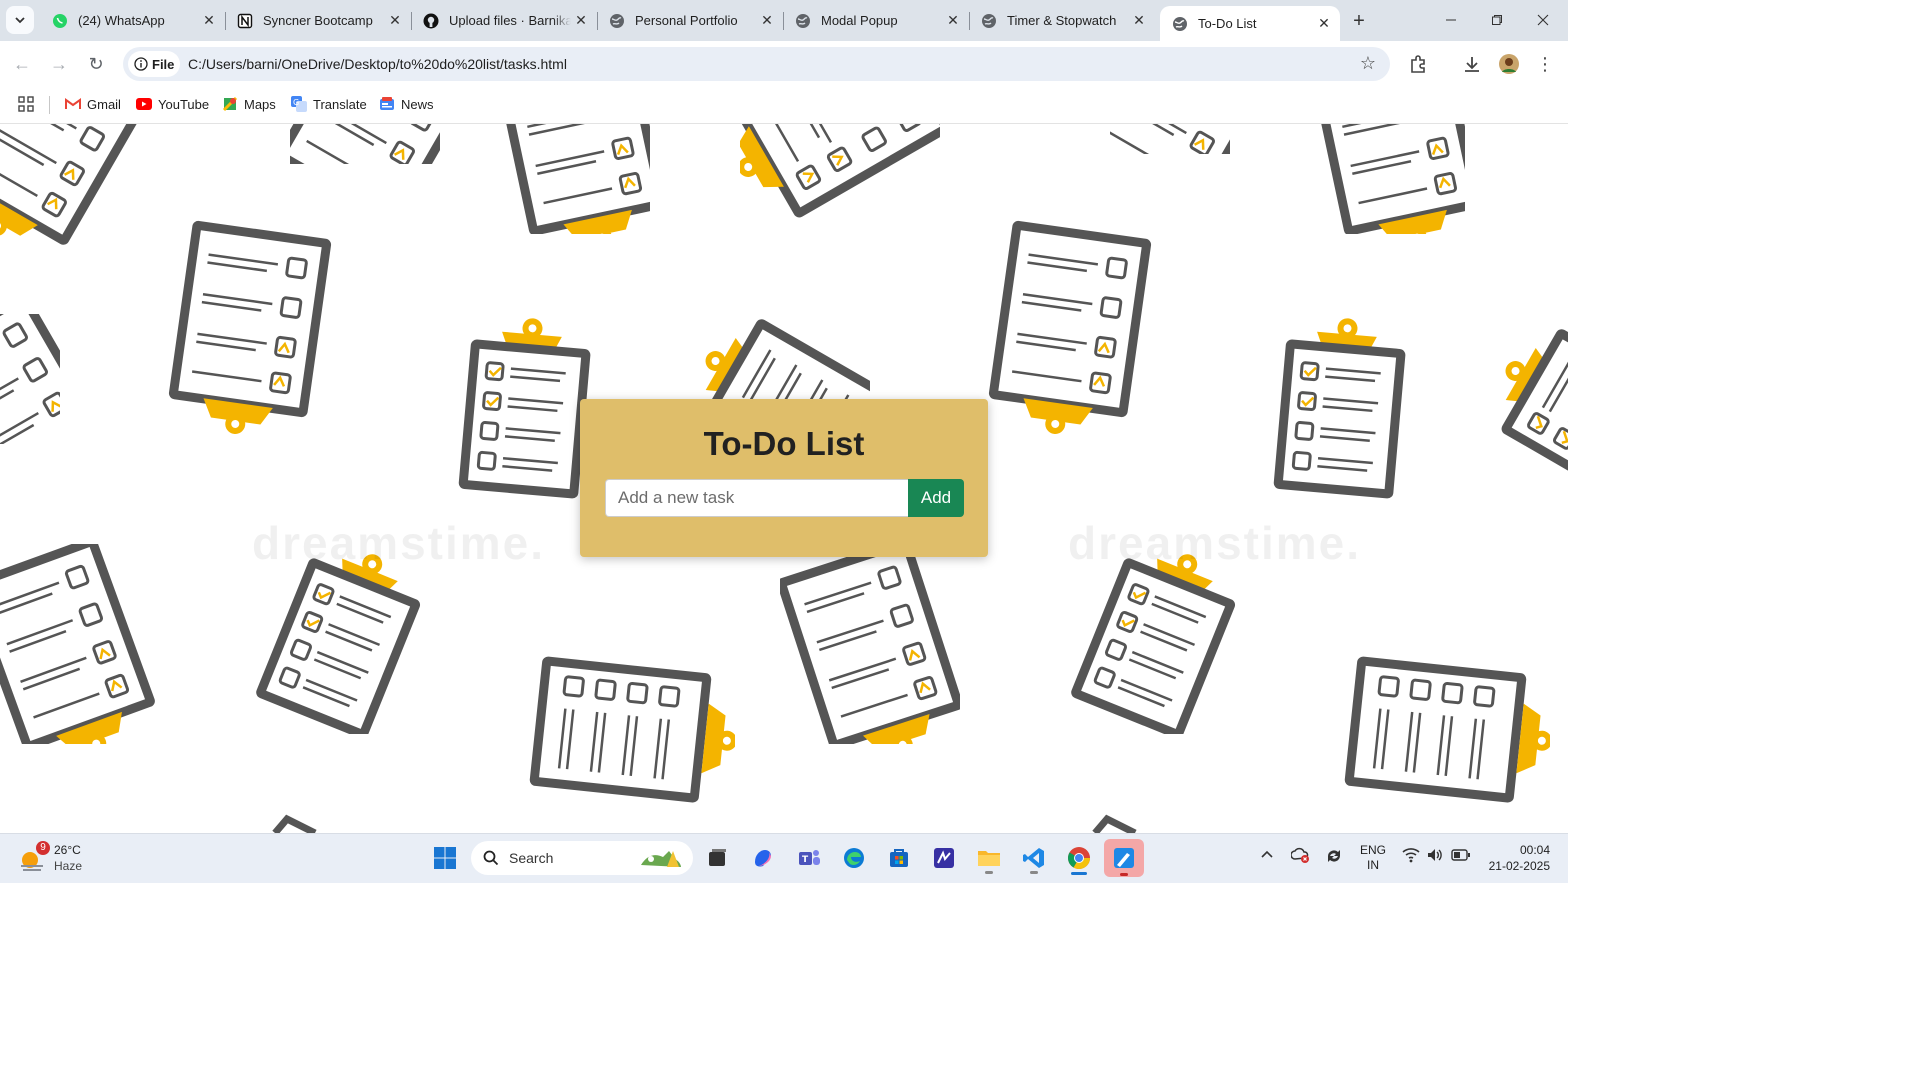 The width and height of the screenshot is (1920, 1080). I want to click on file-explorer-button, so click(989, 858).